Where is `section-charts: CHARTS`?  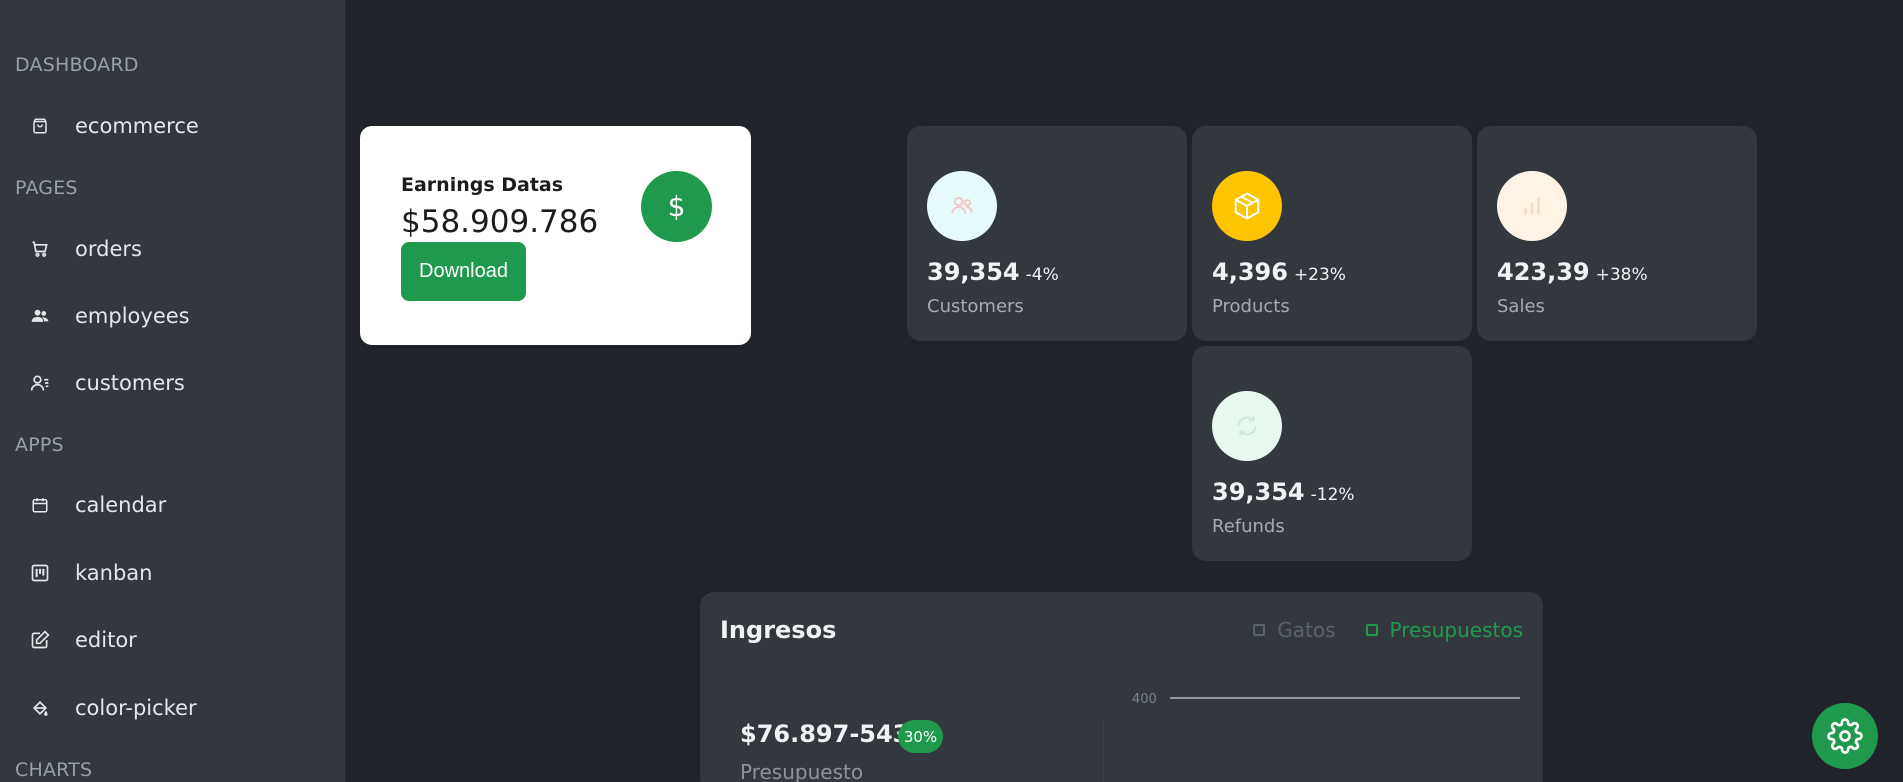
section-charts: CHARTS is located at coordinates (54, 770).